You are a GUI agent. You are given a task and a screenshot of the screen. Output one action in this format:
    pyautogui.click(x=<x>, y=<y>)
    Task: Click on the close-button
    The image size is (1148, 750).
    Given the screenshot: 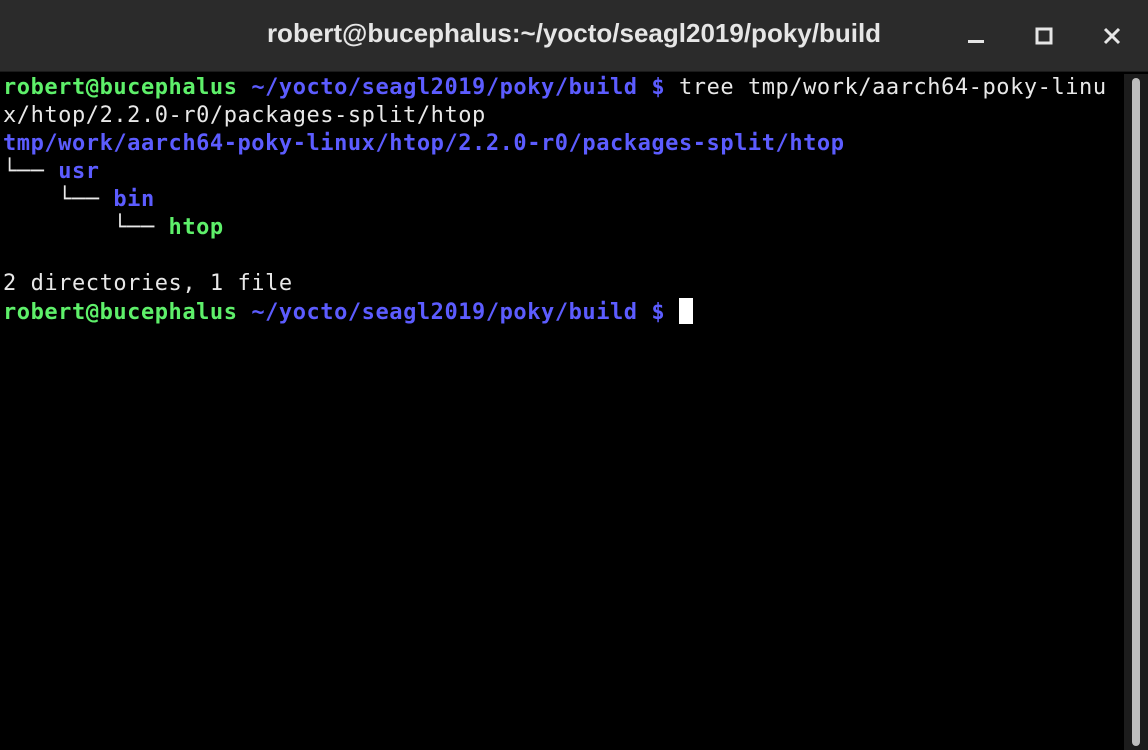 What is the action you would take?
    pyautogui.click(x=1112, y=36)
    